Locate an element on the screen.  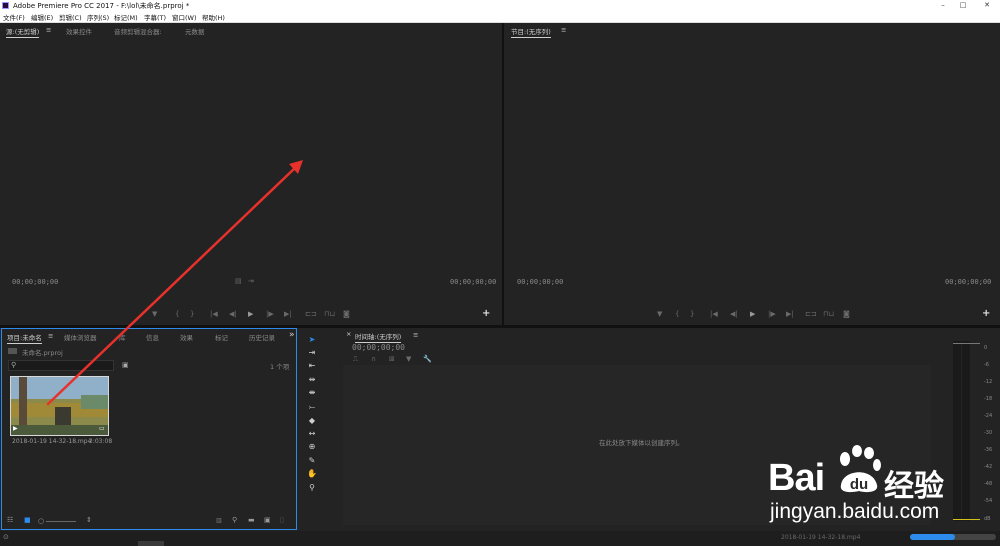
baidu-paw-icon: du is located at coordinates (860, 469).